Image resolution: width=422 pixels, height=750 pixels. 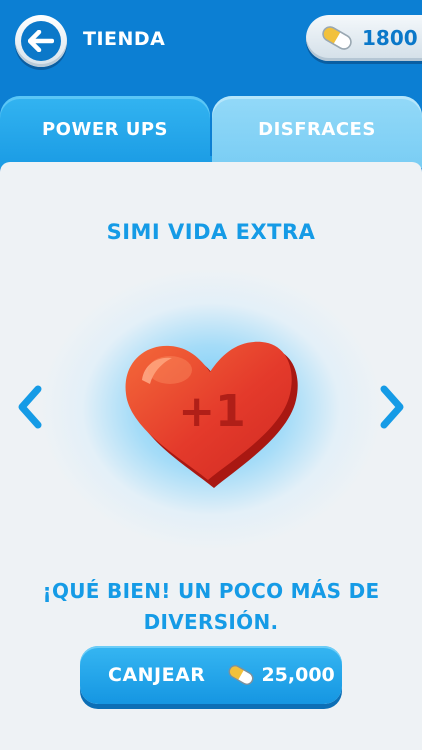 I want to click on item-title: SIMI VIDA EXTRA, so click(x=211, y=232).